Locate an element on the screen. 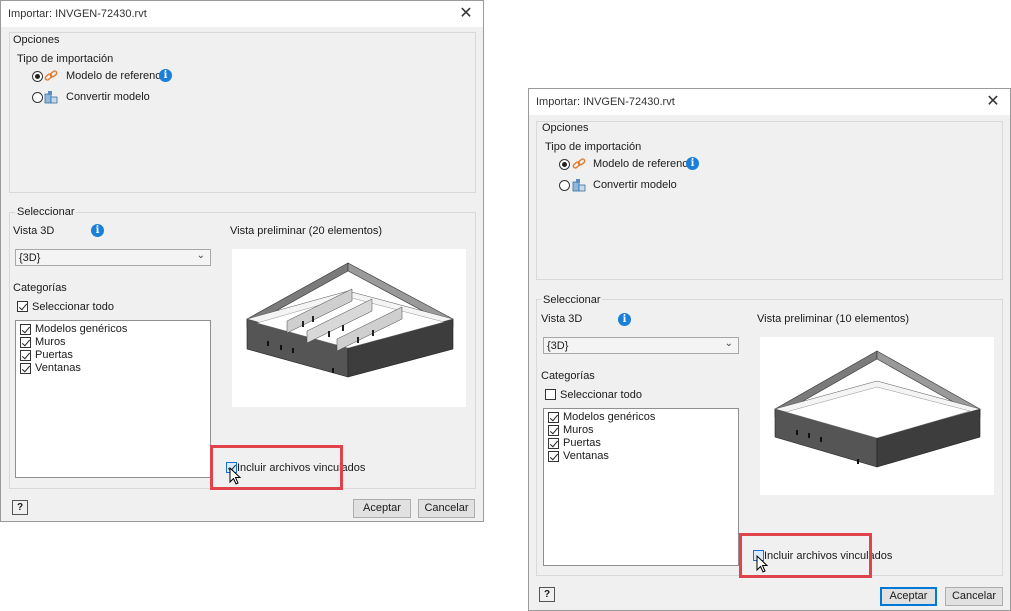 The width and height of the screenshot is (1011, 611). preview-label: Vista preliminar (20 elementos) is located at coordinates (306, 231).